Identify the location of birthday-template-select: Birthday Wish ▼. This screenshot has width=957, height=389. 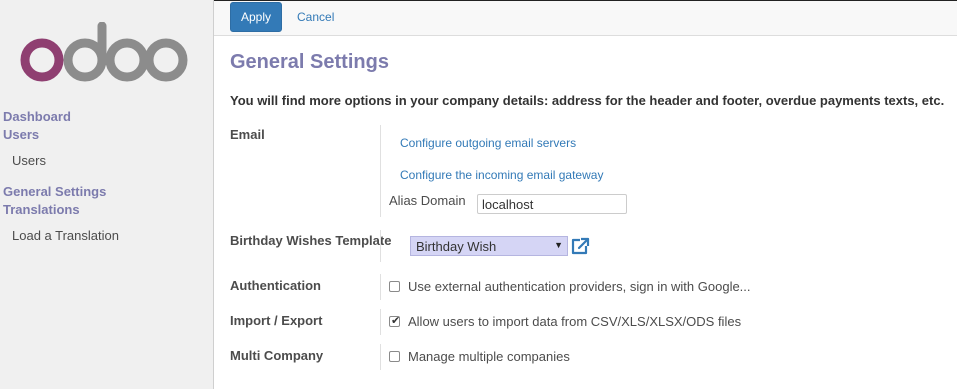
(489, 246).